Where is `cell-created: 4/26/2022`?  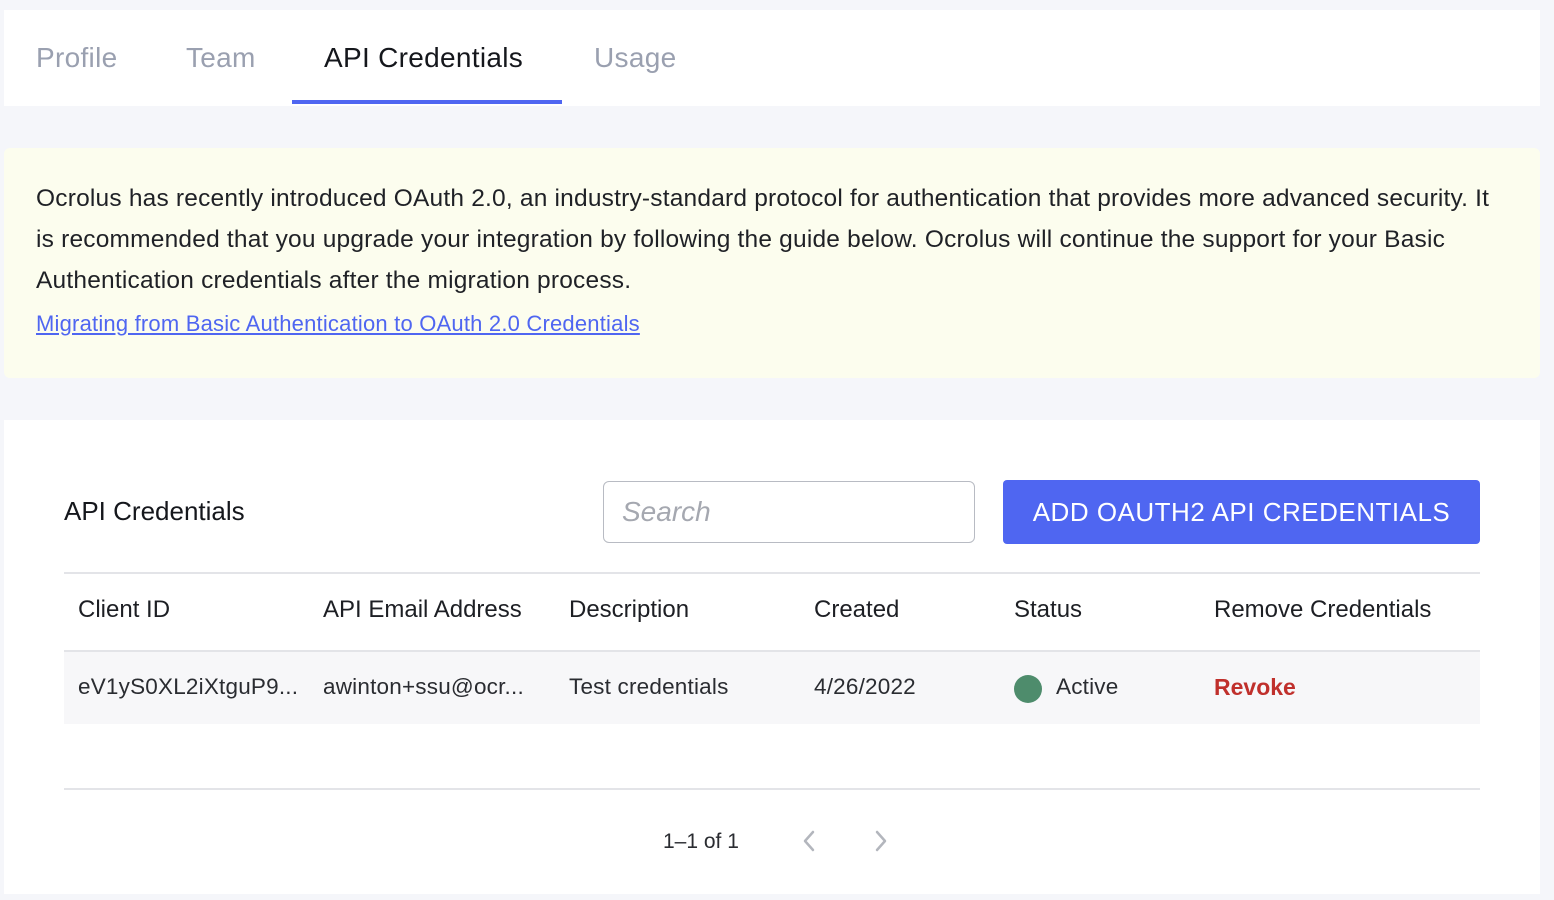
cell-created: 4/26/2022 is located at coordinates (865, 686).